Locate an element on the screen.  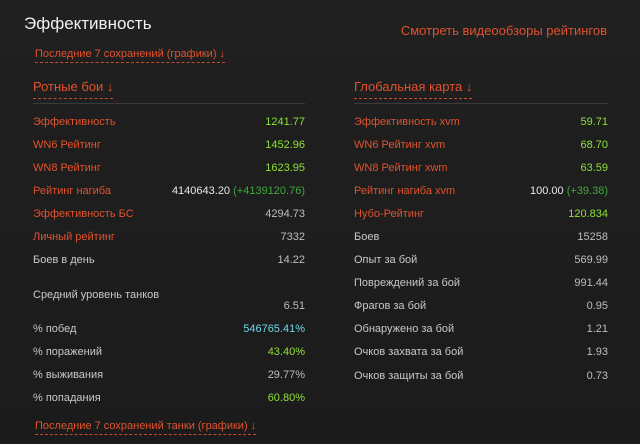
stat-label: Эффективность xvm is located at coordinates (407, 122).